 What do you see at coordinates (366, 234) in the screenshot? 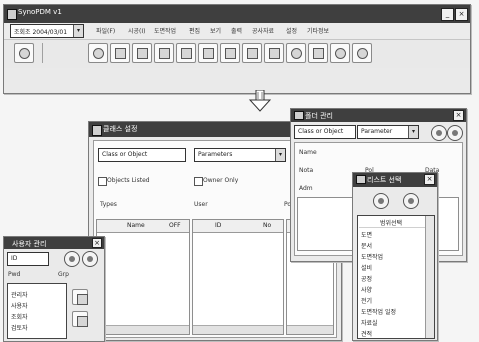
I see `list-item: 도면` at bounding box center [366, 234].